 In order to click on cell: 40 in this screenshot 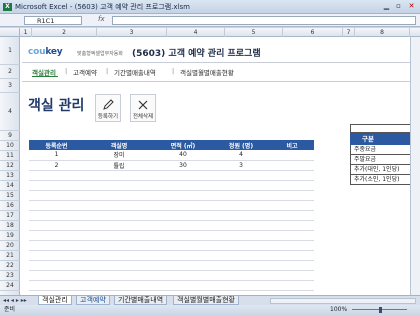, I will do `click(183, 155)`.